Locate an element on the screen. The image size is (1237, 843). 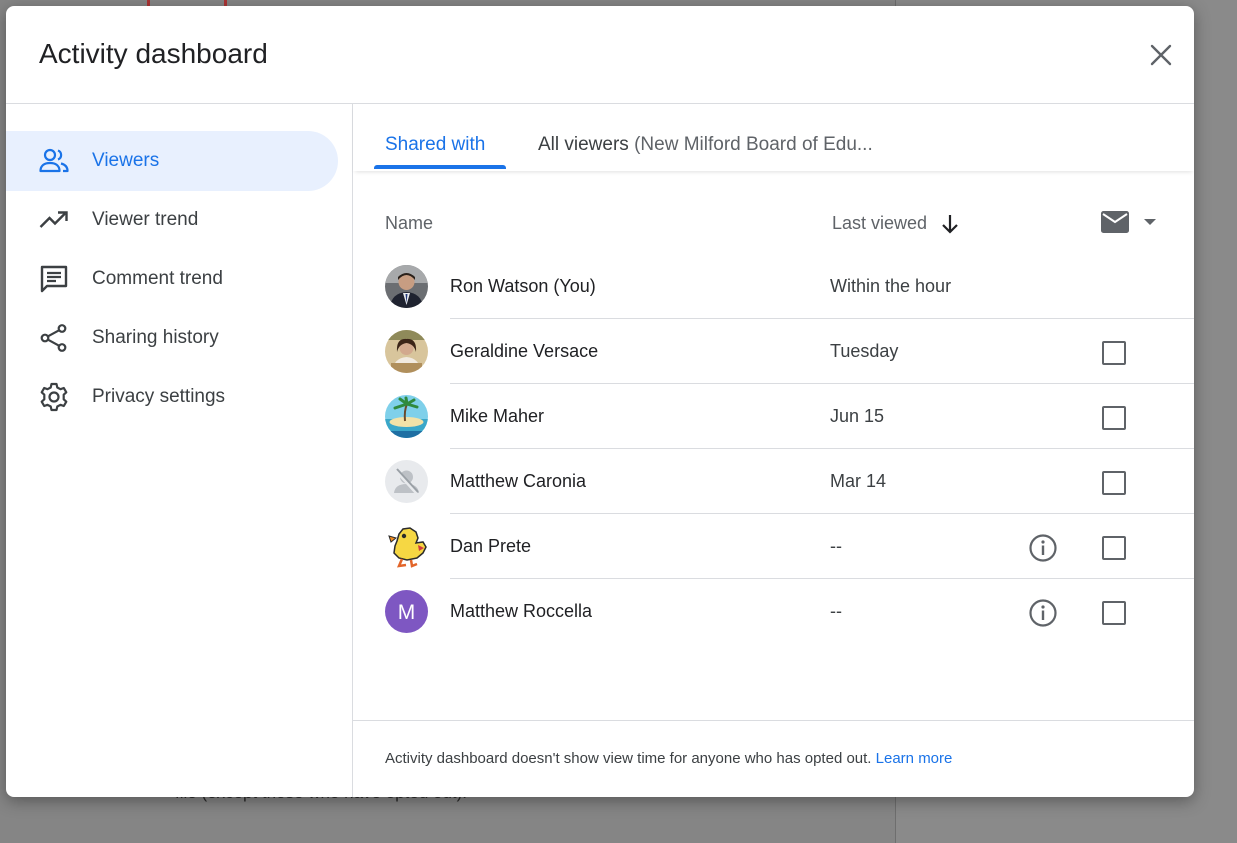
table-row: Mike Maher Jun 15 is located at coordinates (773, 416).